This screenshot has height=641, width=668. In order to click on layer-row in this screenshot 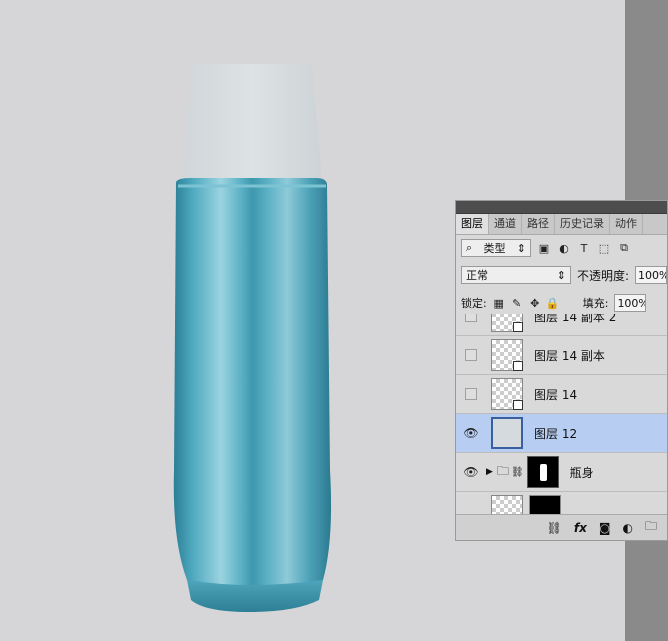, I will do `click(561, 502)`.